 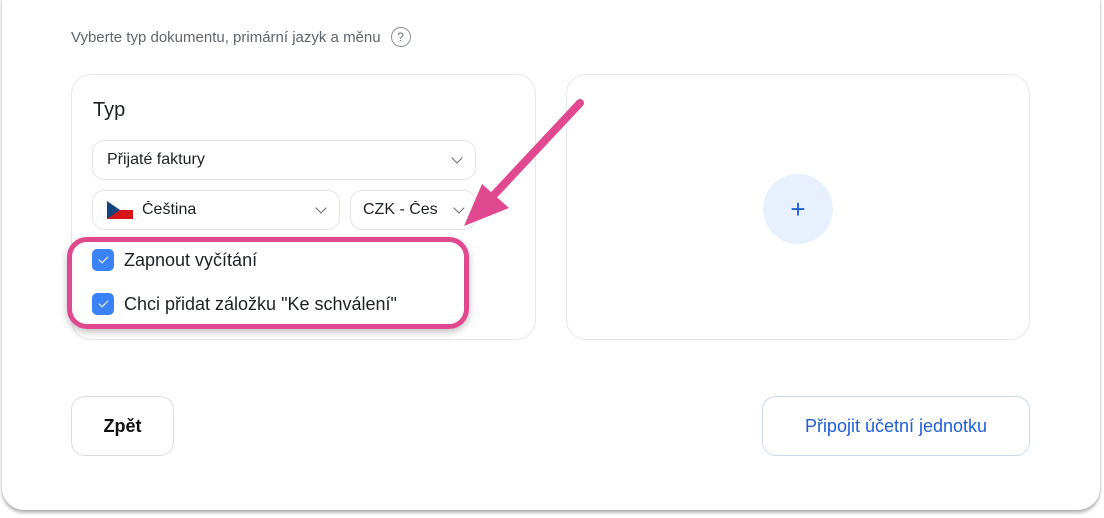 What do you see at coordinates (216, 210) in the screenshot?
I see `language-select: Čeština` at bounding box center [216, 210].